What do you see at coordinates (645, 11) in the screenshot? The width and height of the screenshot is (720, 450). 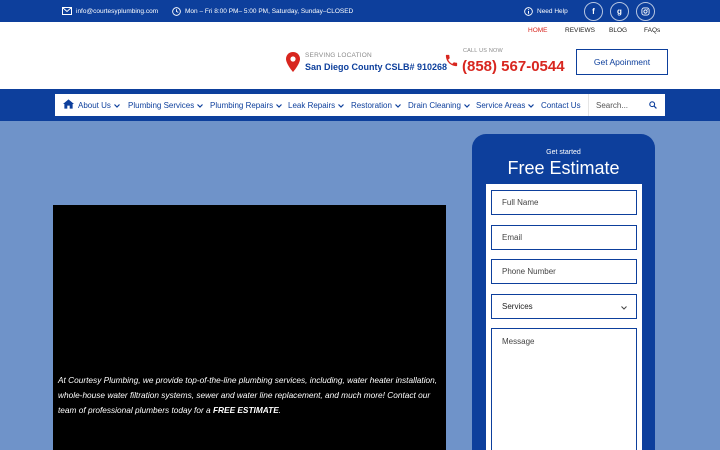 I see `instagram-icon` at bounding box center [645, 11].